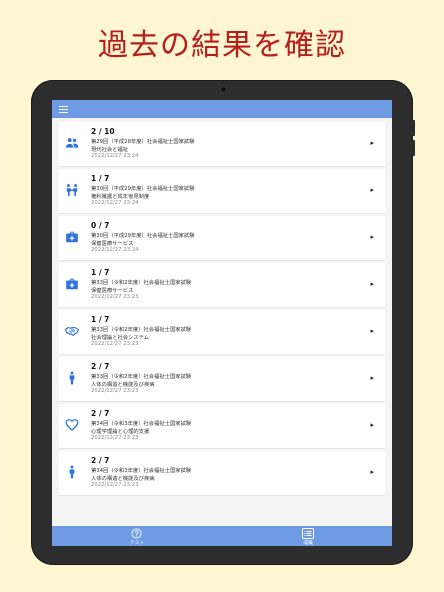 This screenshot has height=592, width=444. I want to click on tab-test: テスト, so click(137, 537).